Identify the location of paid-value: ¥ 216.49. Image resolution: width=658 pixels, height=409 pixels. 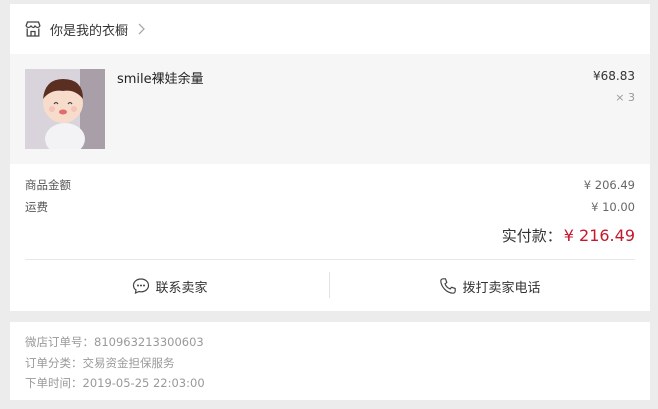
(599, 235).